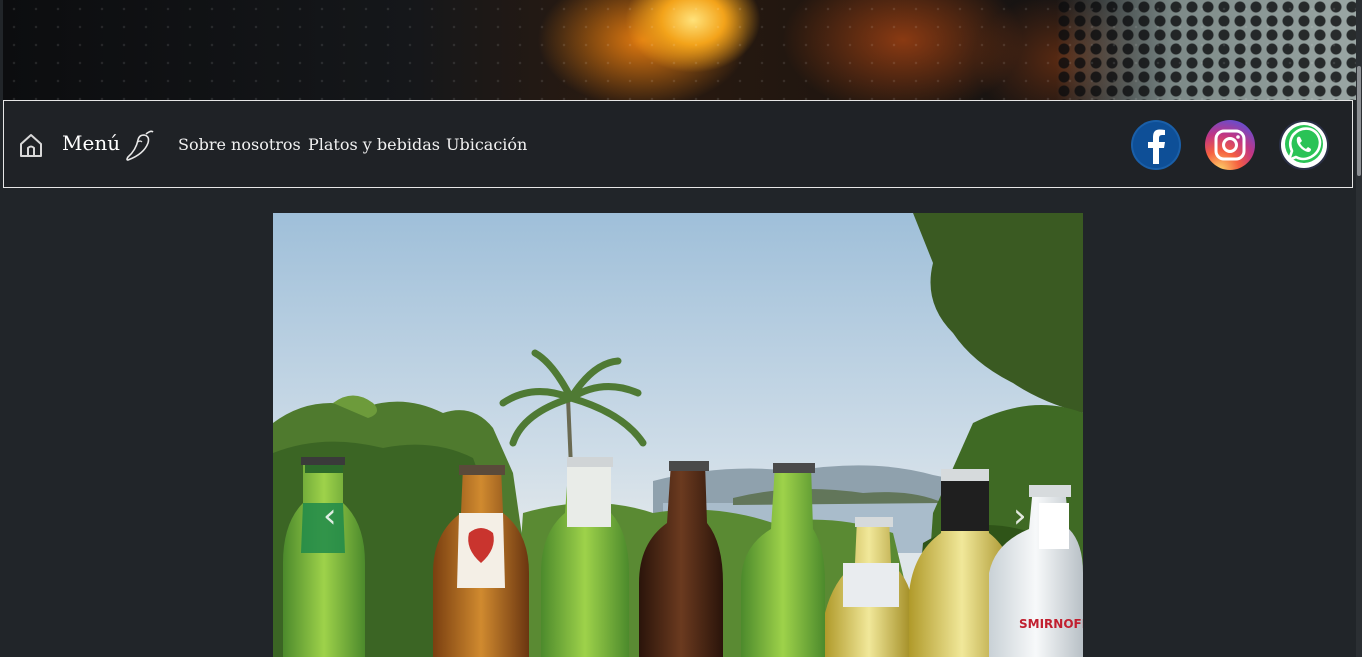 The image size is (1362, 657). What do you see at coordinates (1230, 145) in the screenshot?
I see `instagram-icon` at bounding box center [1230, 145].